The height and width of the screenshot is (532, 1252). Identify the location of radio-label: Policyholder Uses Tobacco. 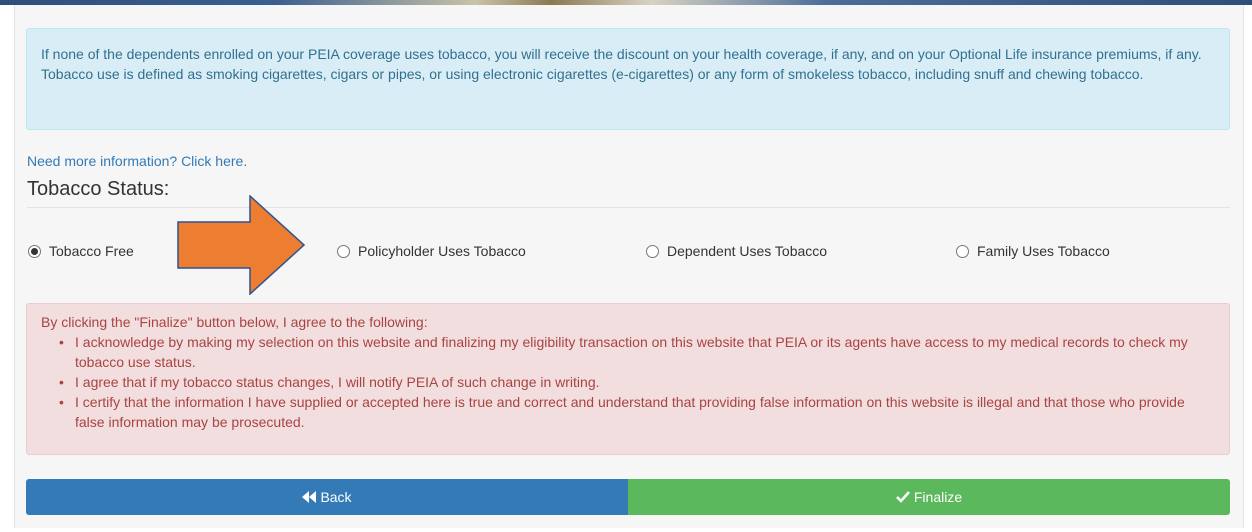
(442, 251).